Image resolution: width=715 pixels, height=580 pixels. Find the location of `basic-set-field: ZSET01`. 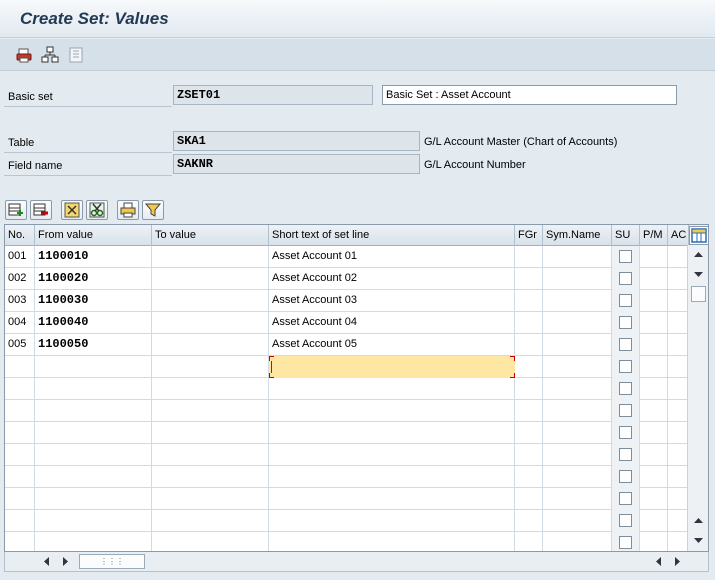

basic-set-field: ZSET01 is located at coordinates (273, 95).